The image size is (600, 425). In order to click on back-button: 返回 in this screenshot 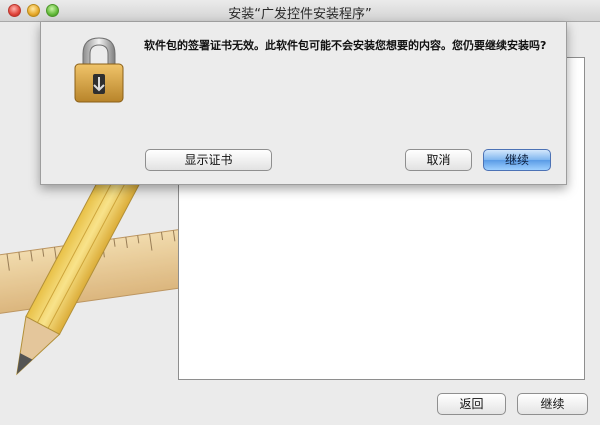, I will do `click(471, 404)`.